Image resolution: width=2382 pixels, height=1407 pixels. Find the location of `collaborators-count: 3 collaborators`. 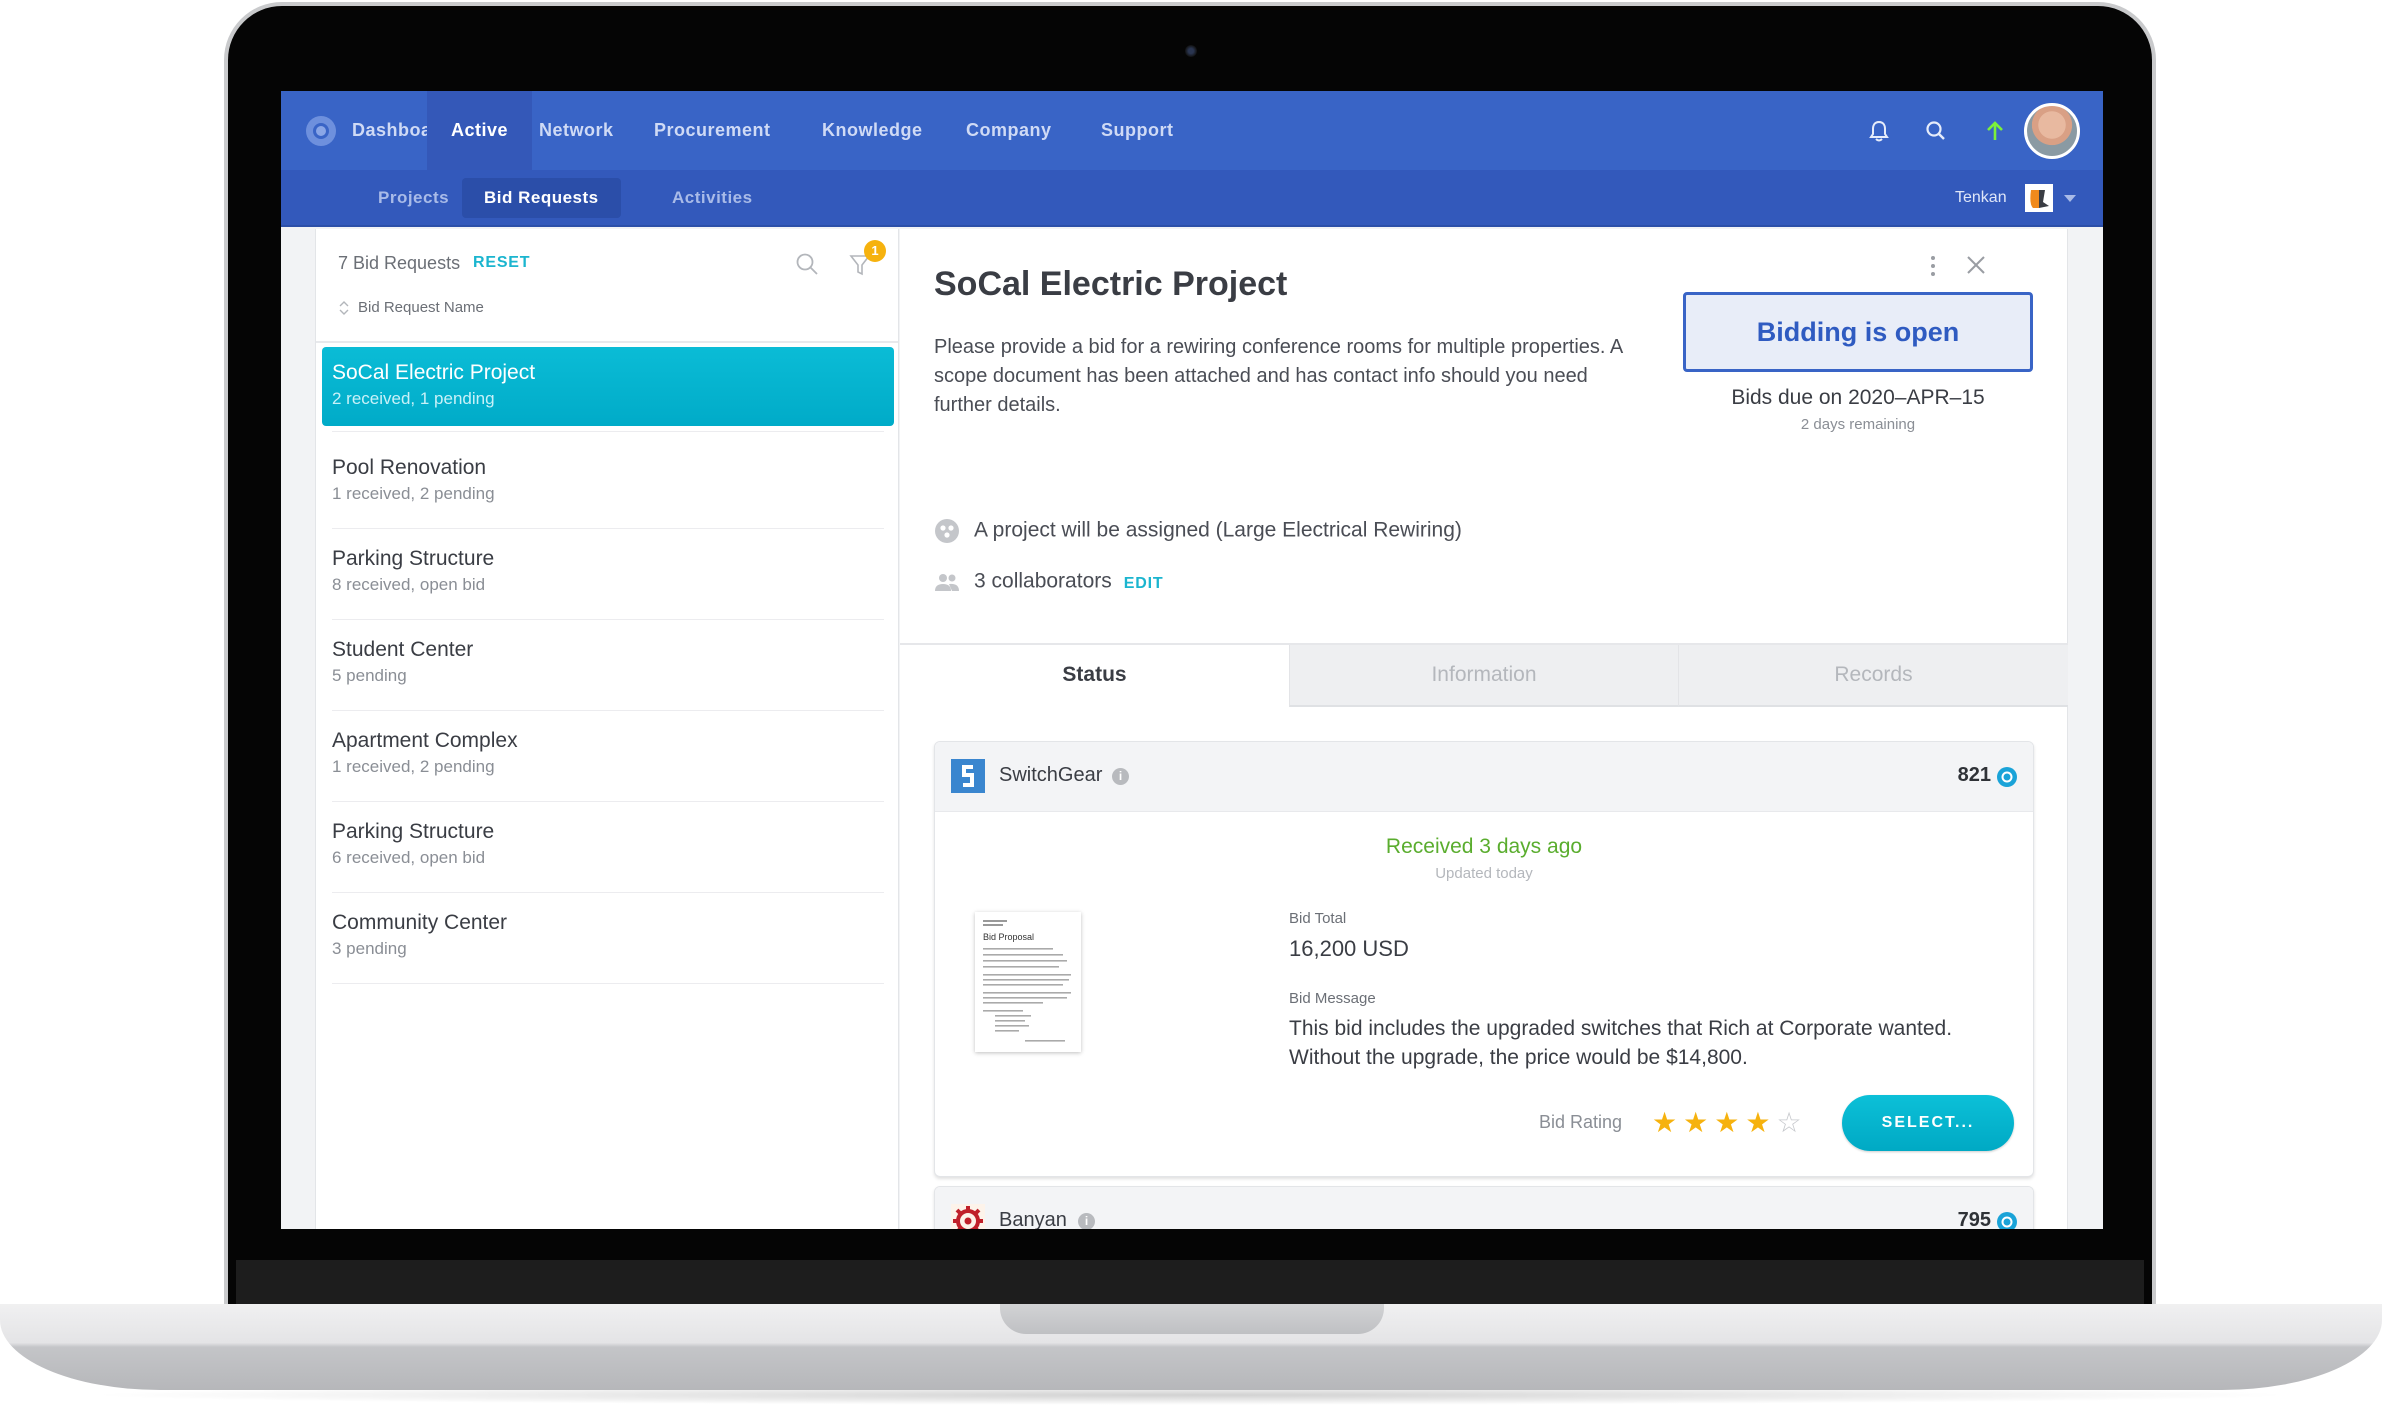

collaborators-count: 3 collaborators is located at coordinates (1043, 581).